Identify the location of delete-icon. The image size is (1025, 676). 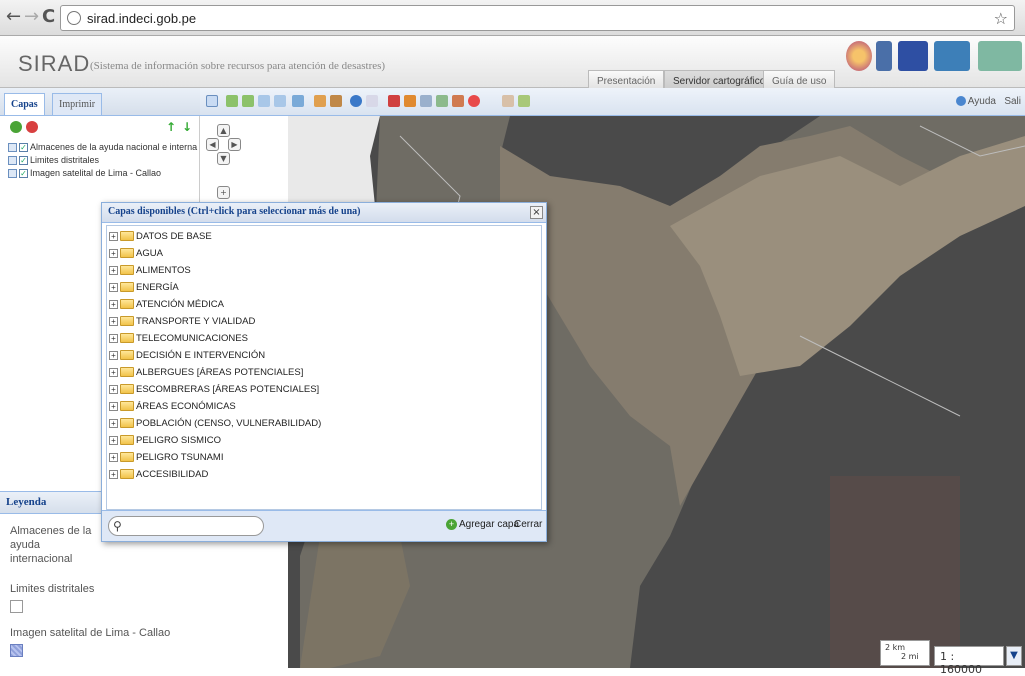
(474, 101).